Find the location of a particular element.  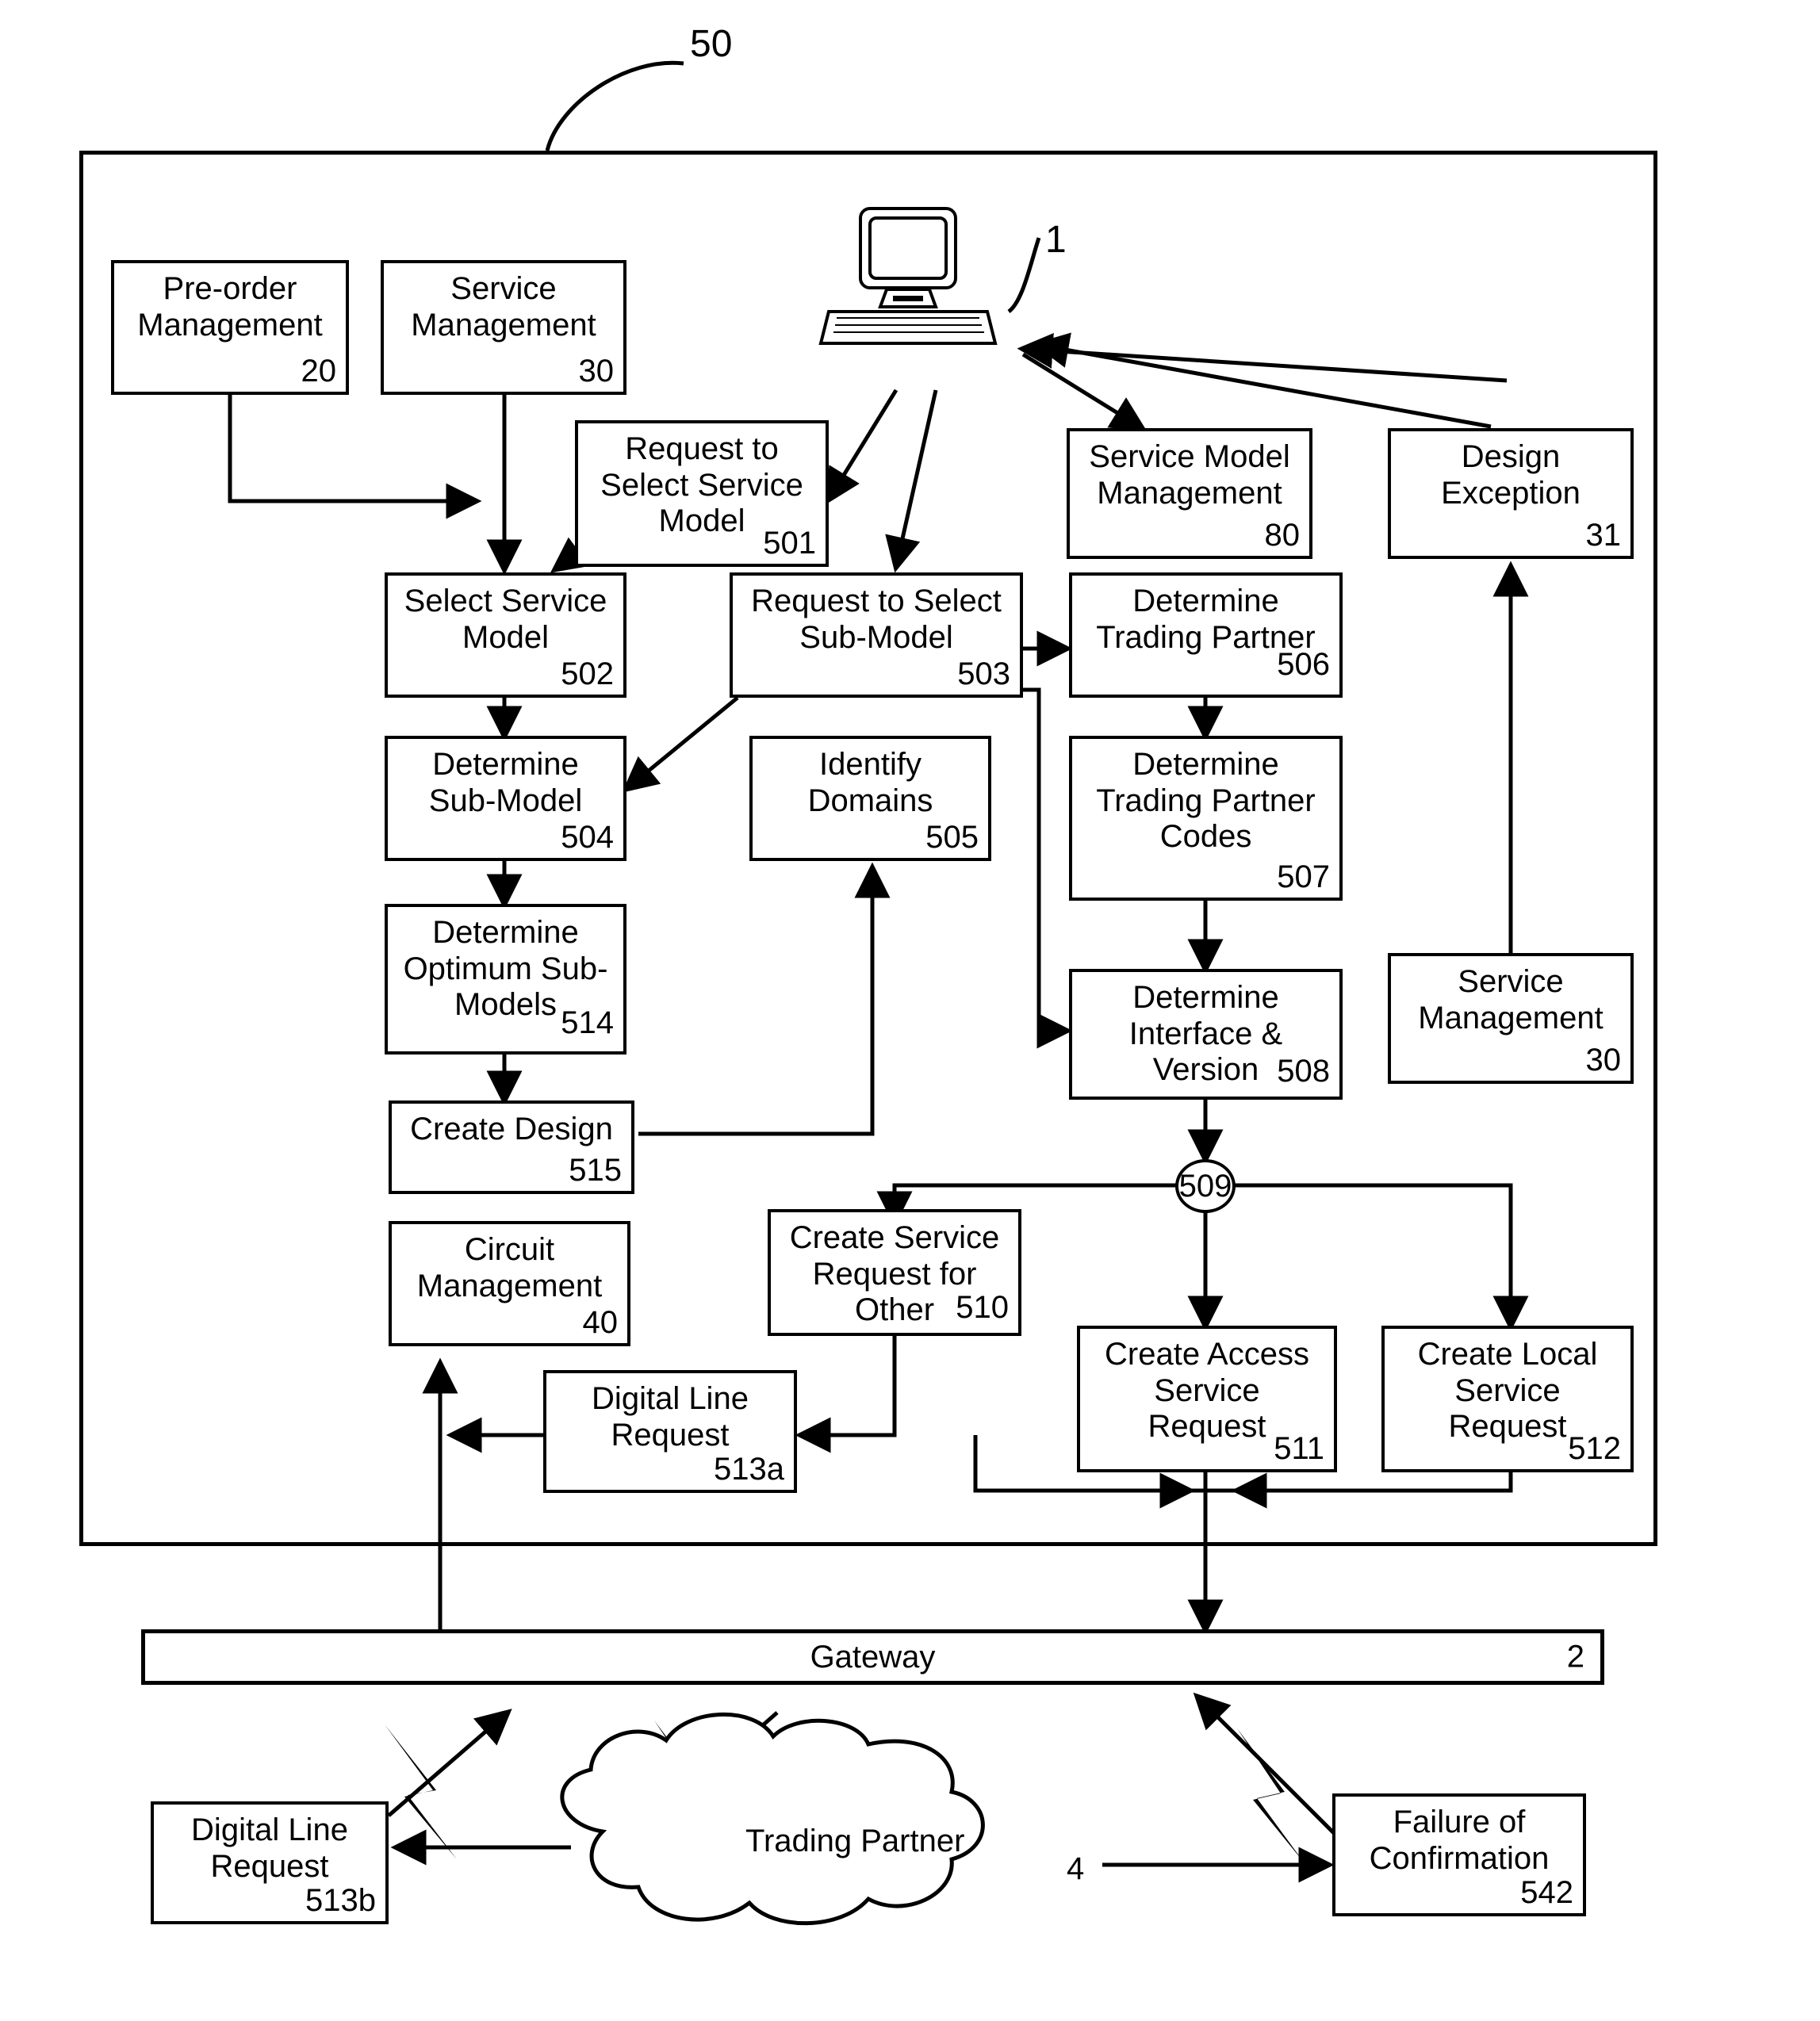

node-label: Create Design is located at coordinates (511, 1129).